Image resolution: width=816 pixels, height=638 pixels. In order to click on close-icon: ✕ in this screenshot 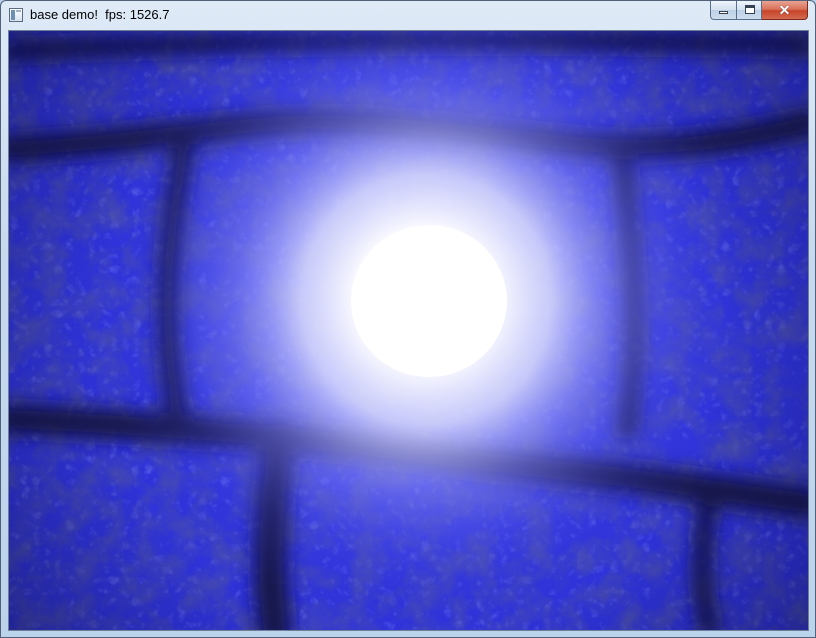, I will do `click(784, 10)`.